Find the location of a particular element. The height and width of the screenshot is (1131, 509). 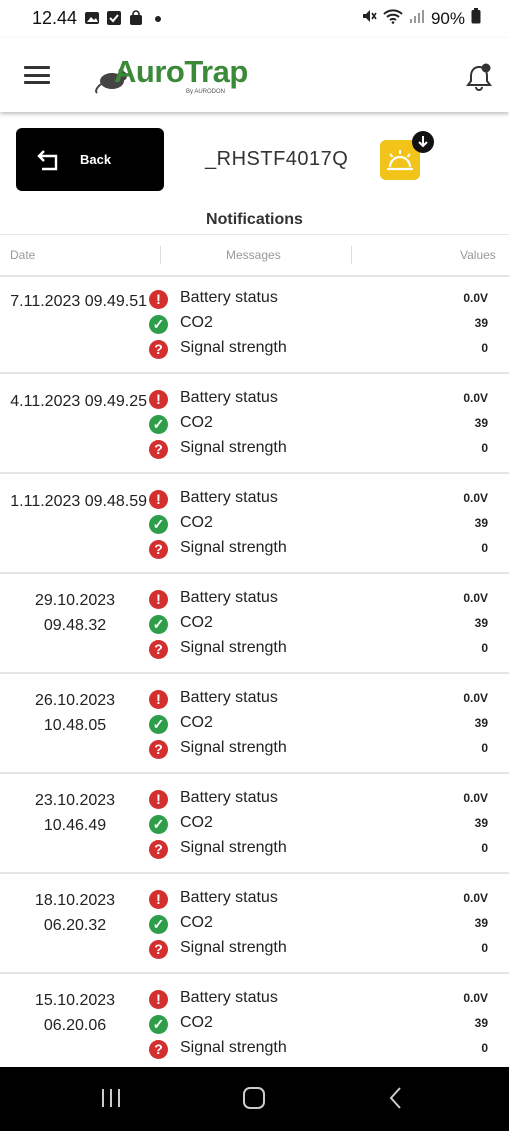

column-date: Date is located at coordinates (23, 255).